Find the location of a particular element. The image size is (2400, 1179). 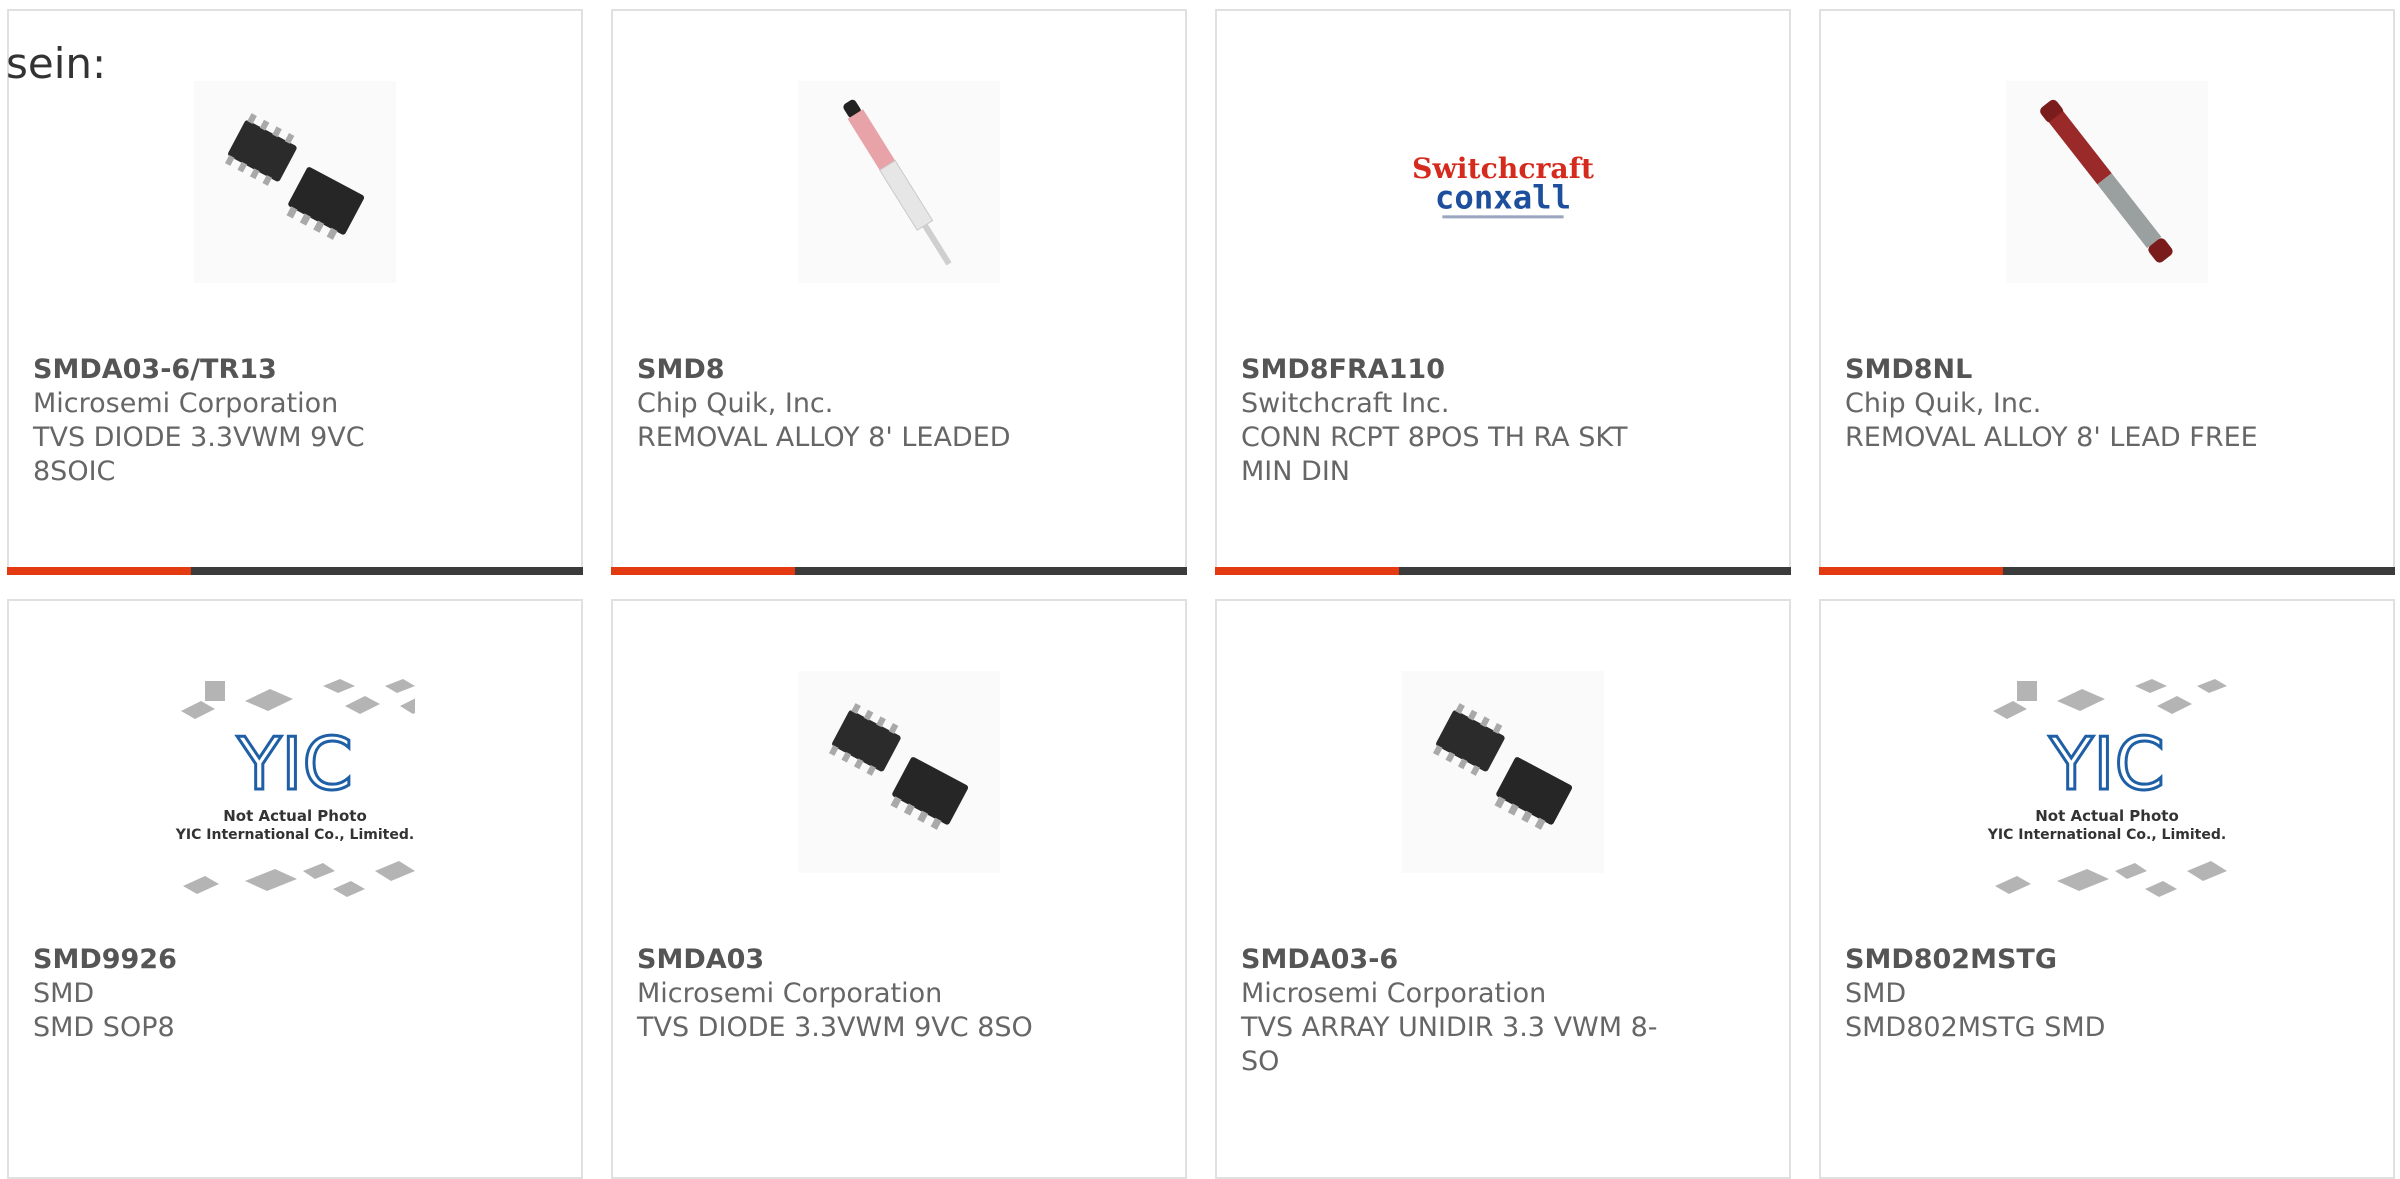

description: SMD802MSTG SMD is located at coordinates (1975, 1027).